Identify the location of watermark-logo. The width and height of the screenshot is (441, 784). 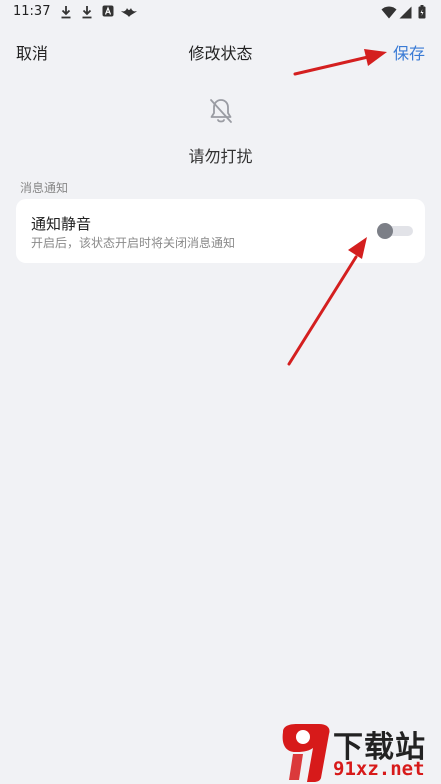
(306, 753).